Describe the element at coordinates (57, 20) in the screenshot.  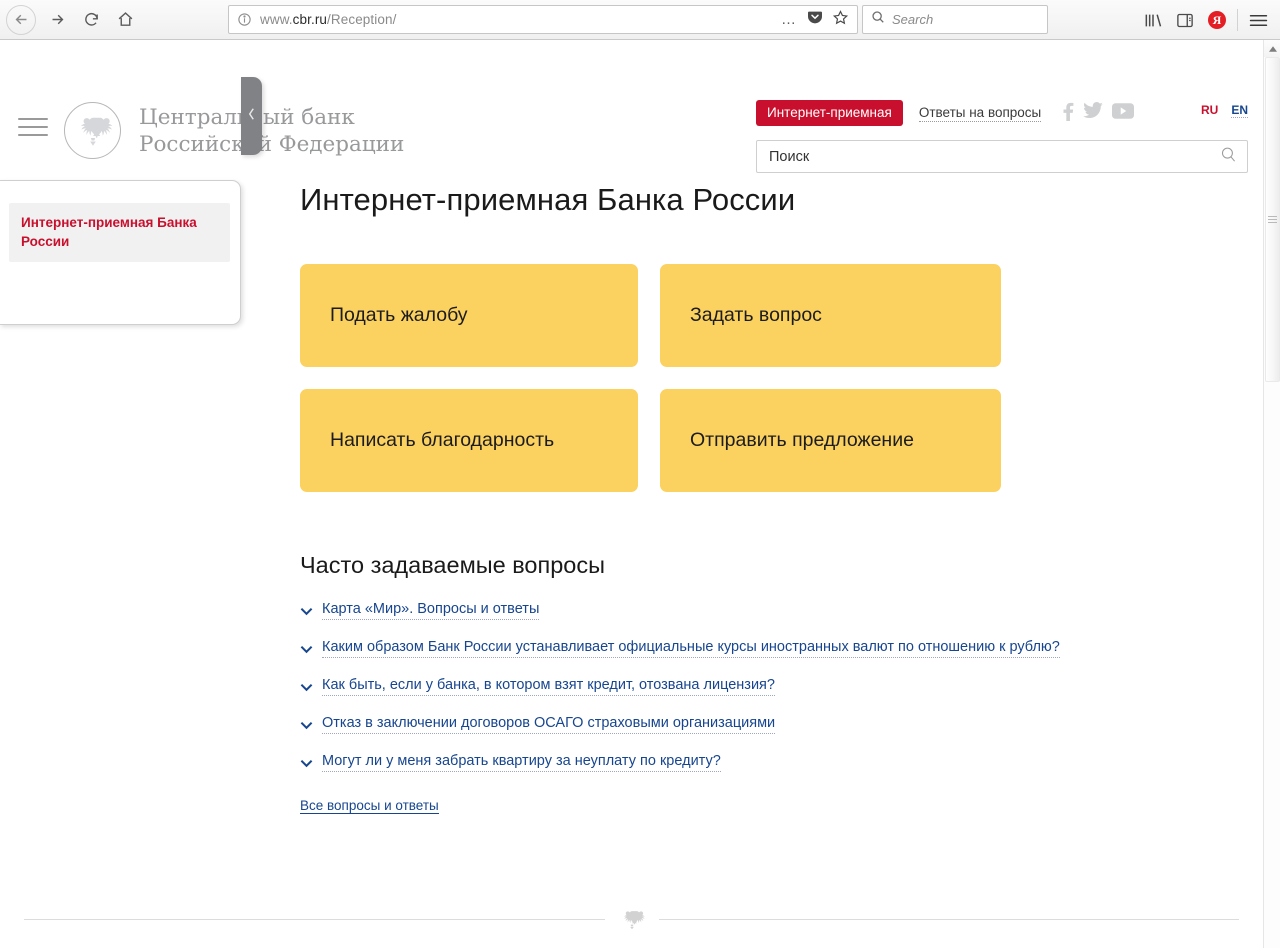
I see `forward-button` at that location.